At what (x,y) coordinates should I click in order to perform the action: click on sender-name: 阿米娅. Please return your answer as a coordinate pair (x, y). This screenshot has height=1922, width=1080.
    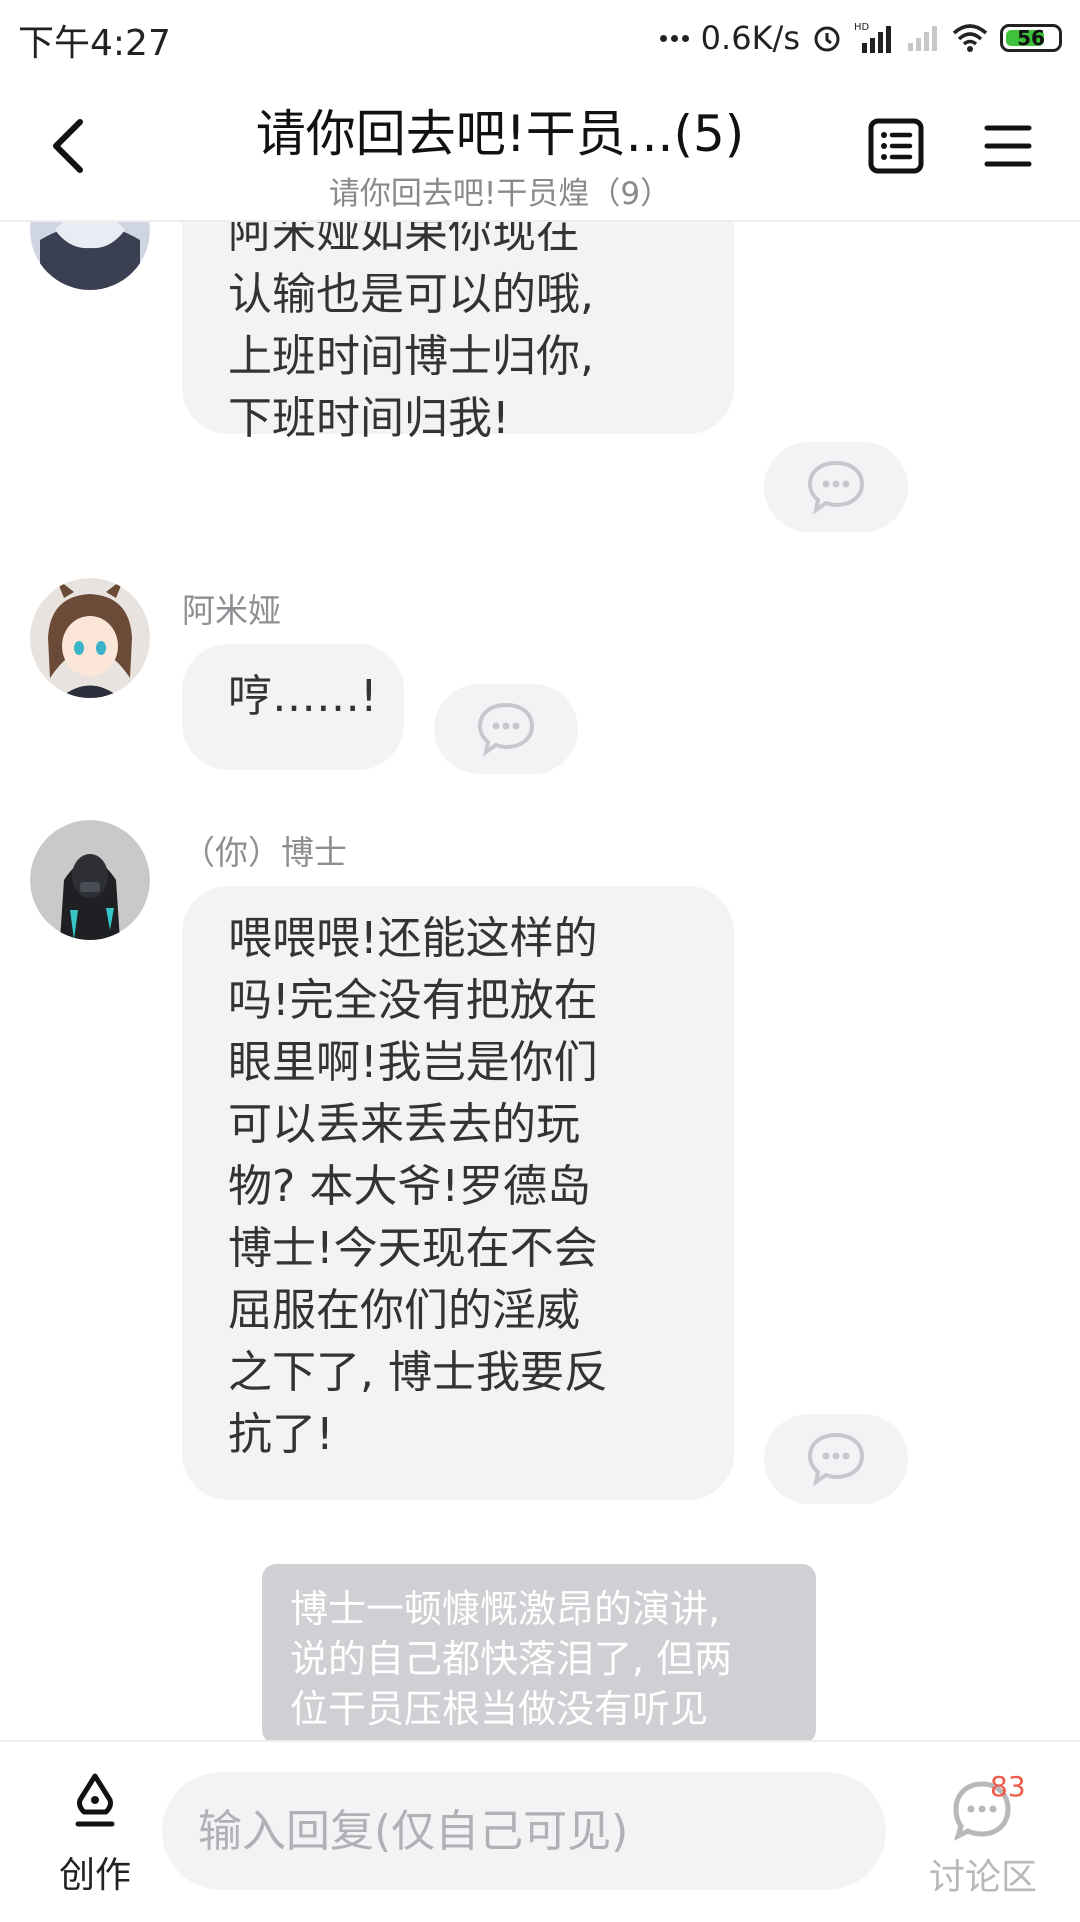
    Looking at the image, I should click on (231, 610).